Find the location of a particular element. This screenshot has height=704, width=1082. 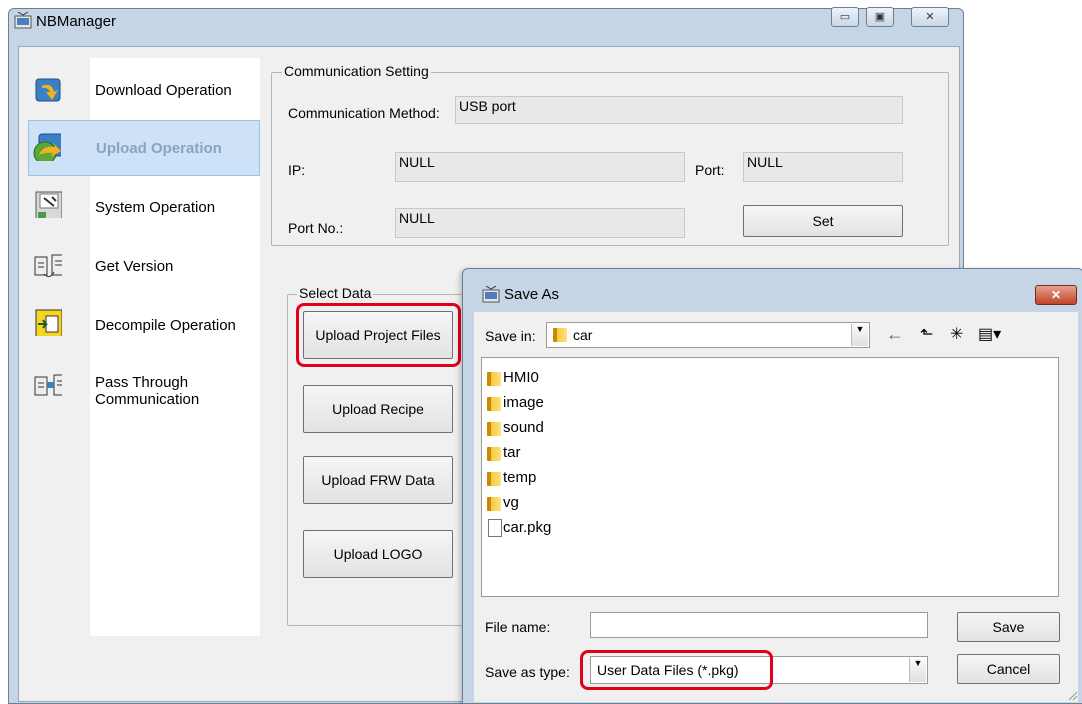

sidebar-item-label: Download Operation is located at coordinates (163, 90).